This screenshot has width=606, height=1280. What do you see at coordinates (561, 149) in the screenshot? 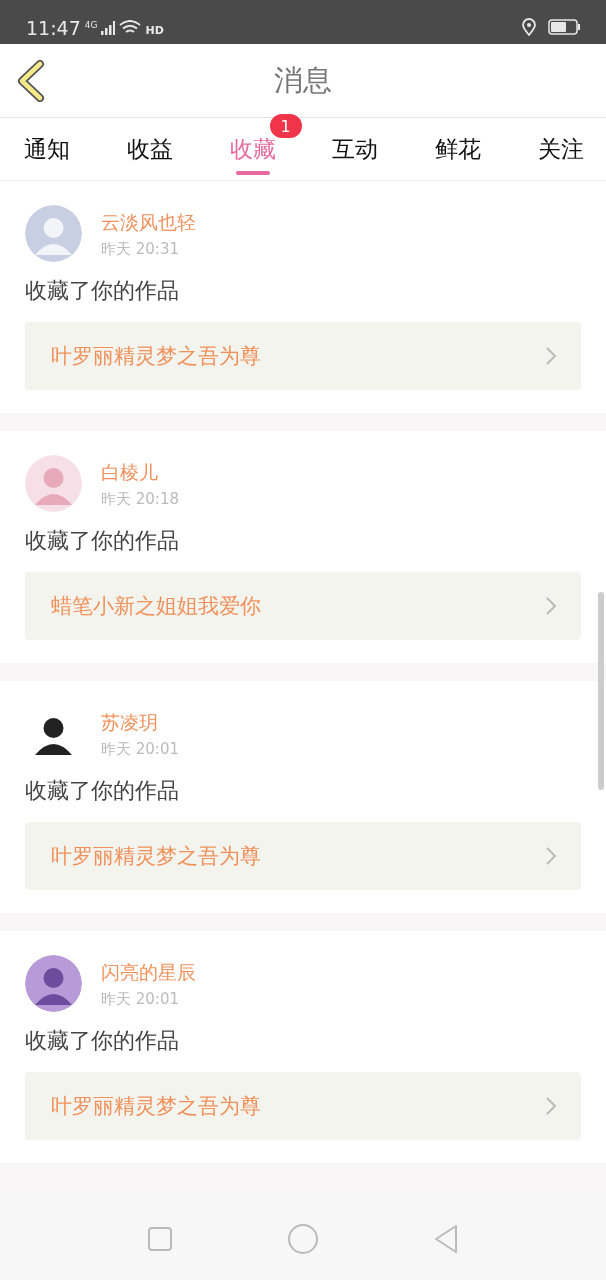
I see `tab: 关注` at bounding box center [561, 149].